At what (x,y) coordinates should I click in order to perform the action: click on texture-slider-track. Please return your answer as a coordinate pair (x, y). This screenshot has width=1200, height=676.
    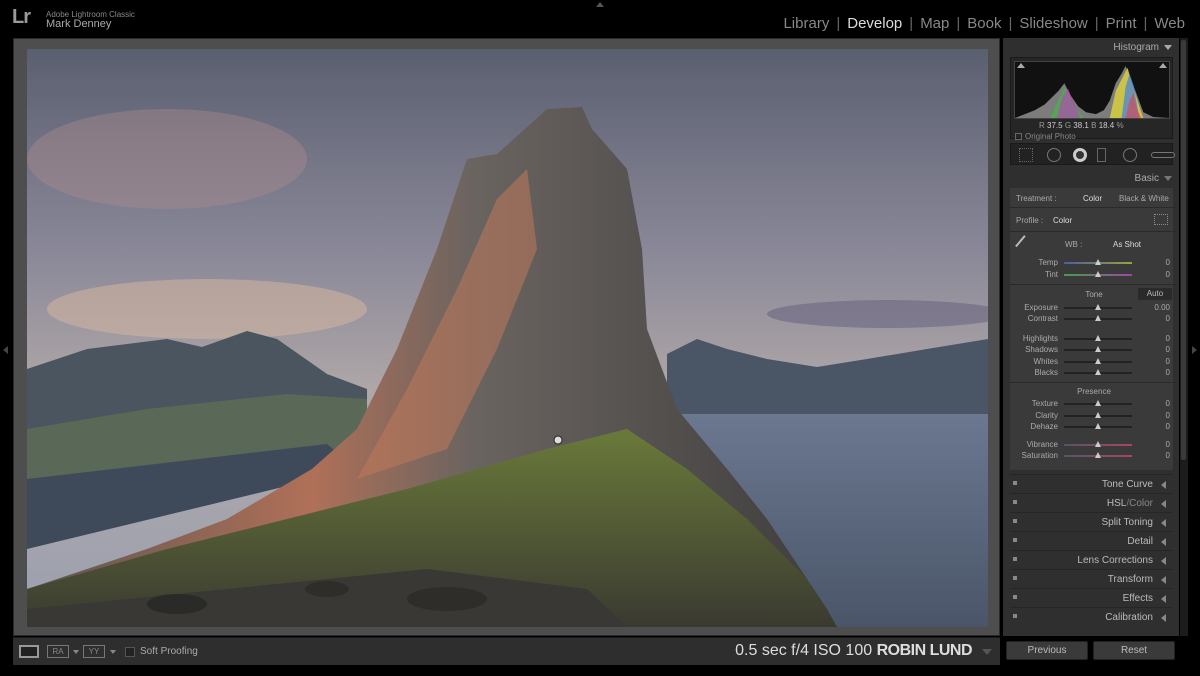
    Looking at the image, I should click on (1098, 403).